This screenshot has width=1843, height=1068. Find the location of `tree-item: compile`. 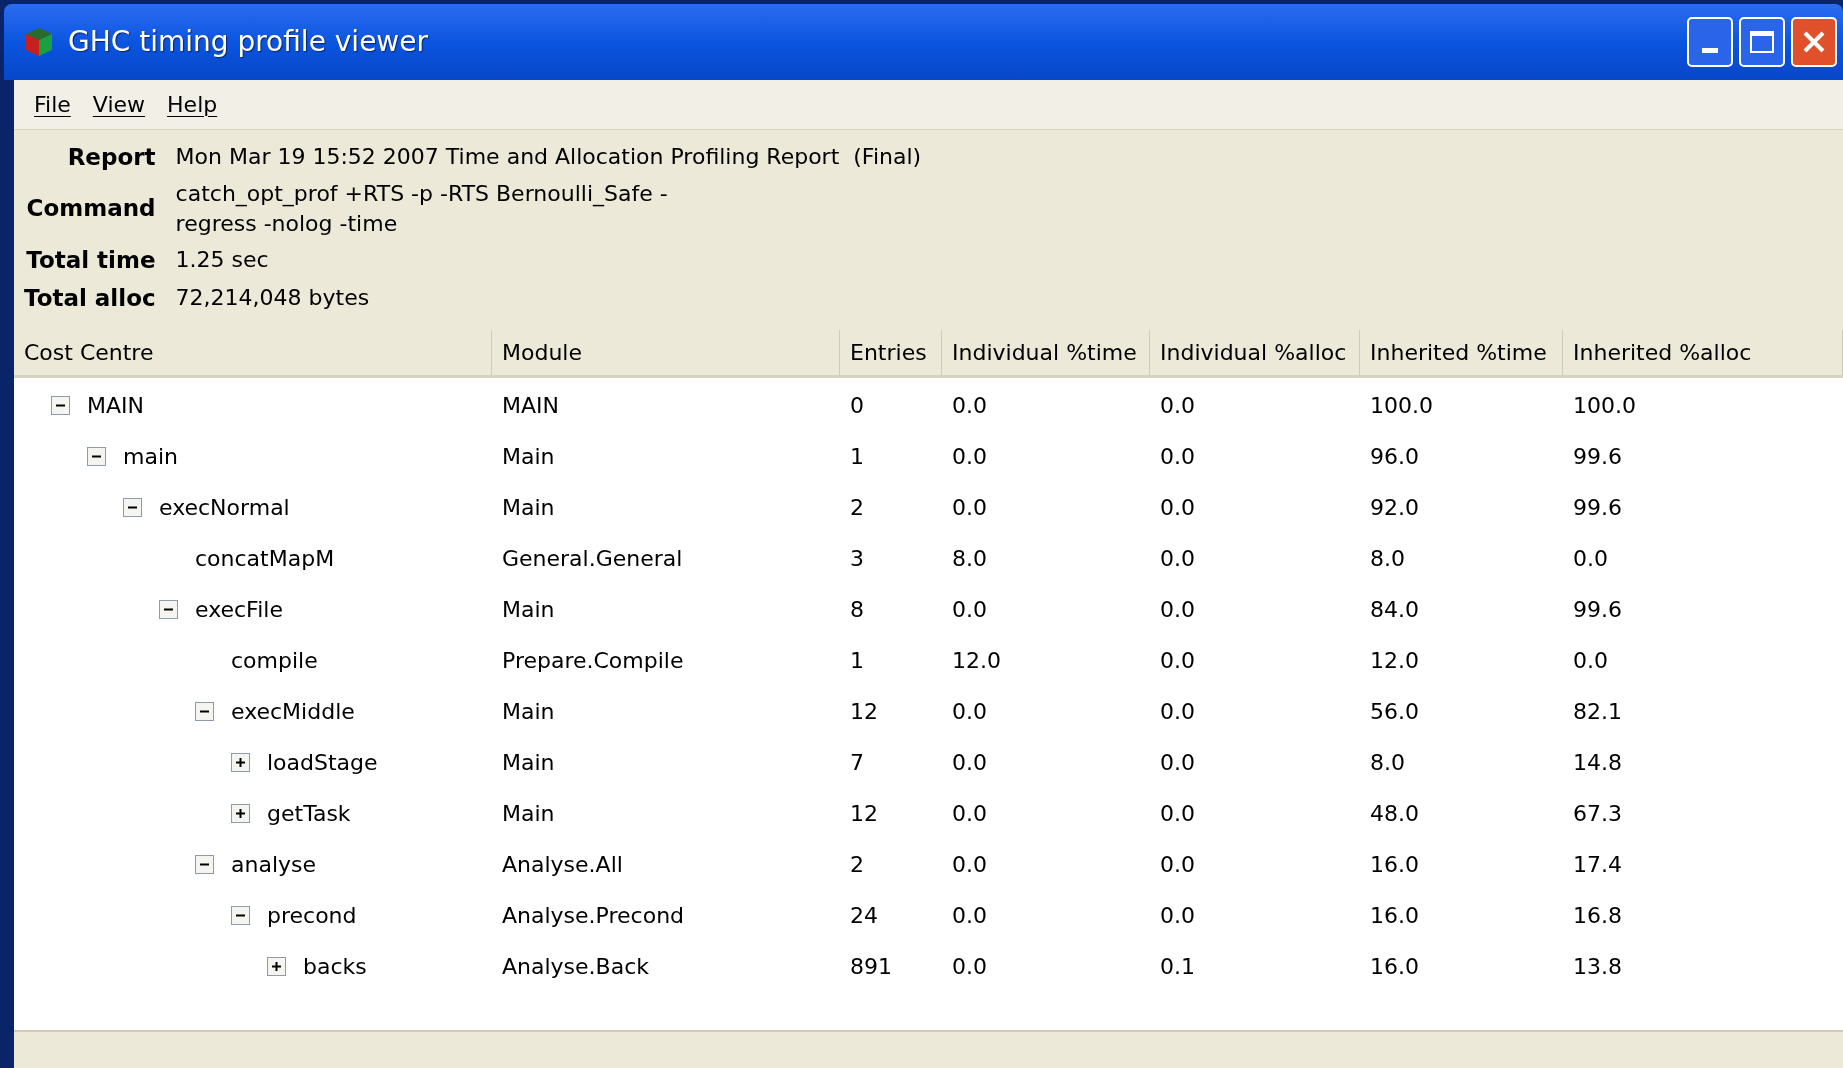

tree-item: compile is located at coordinates (274, 660).